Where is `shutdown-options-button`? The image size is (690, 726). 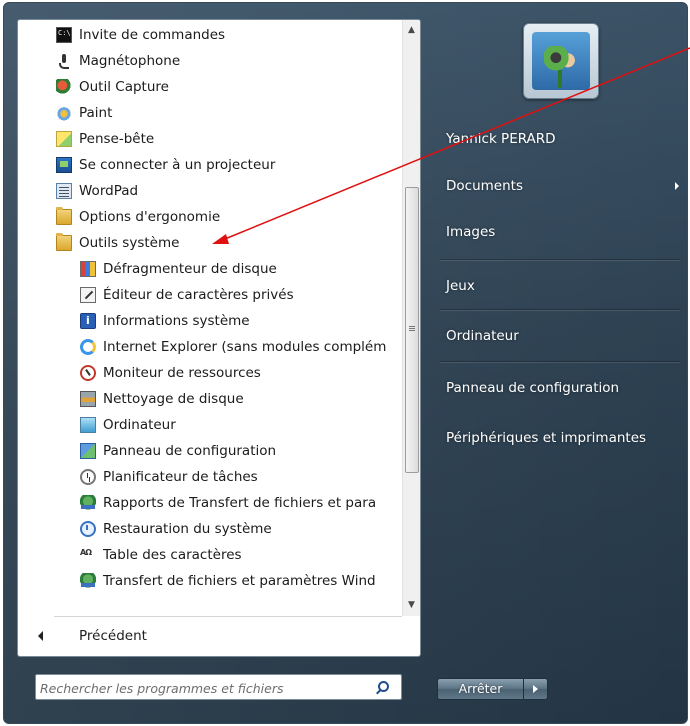
shutdown-options-button is located at coordinates (536, 689).